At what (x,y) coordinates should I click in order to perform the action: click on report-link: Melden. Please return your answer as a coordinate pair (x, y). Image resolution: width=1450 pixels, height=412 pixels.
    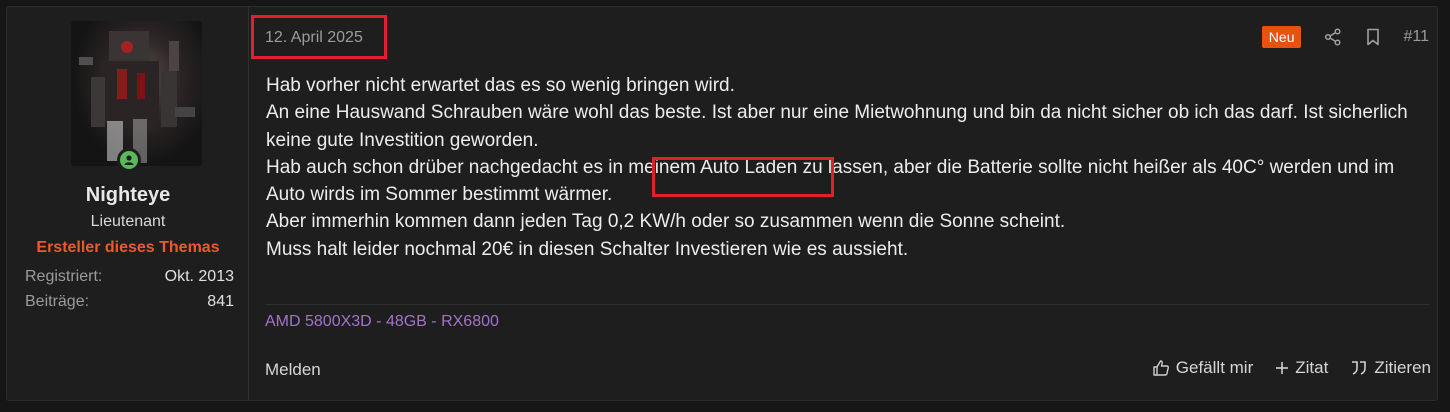
    Looking at the image, I should click on (293, 370).